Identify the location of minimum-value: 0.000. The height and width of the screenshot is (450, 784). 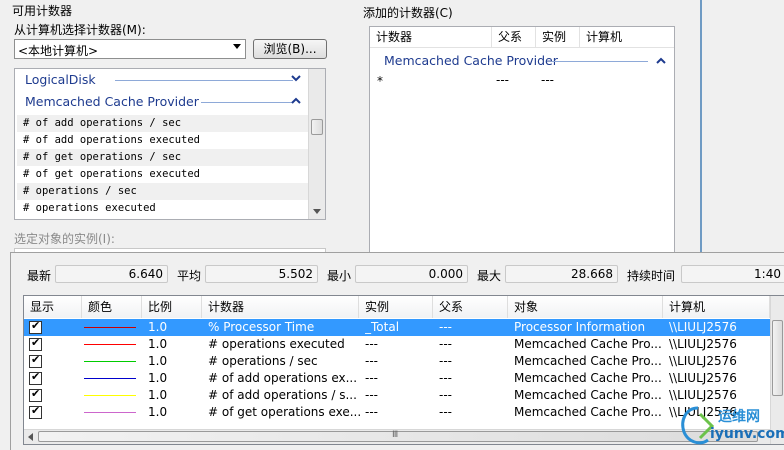
(411, 274).